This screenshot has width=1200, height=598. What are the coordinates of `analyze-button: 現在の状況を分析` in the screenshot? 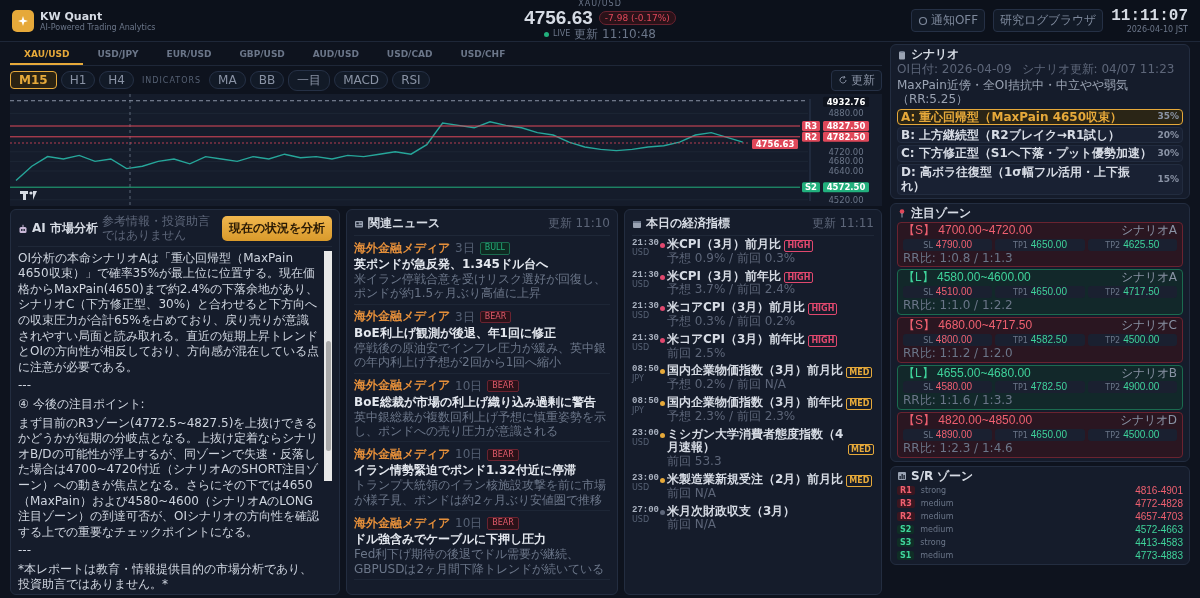 It's located at (277, 229).